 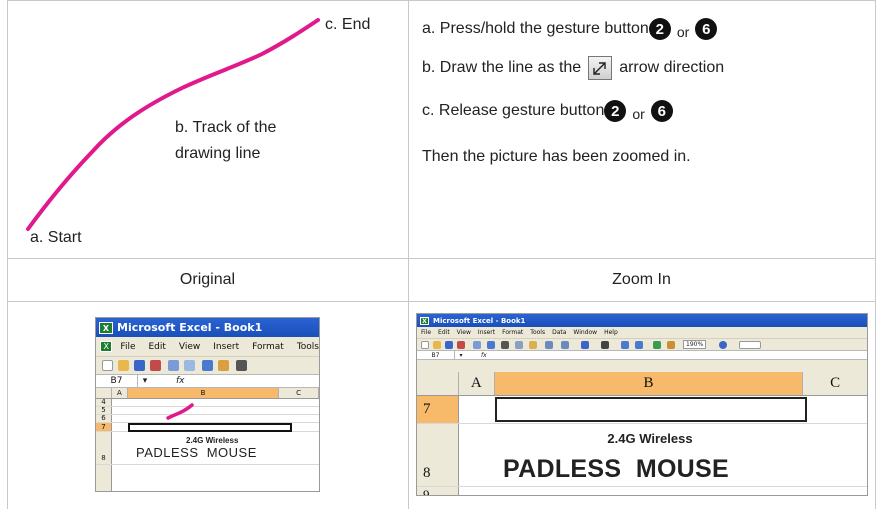 What do you see at coordinates (449, 345) in the screenshot?
I see `zoom-save-icon` at bounding box center [449, 345].